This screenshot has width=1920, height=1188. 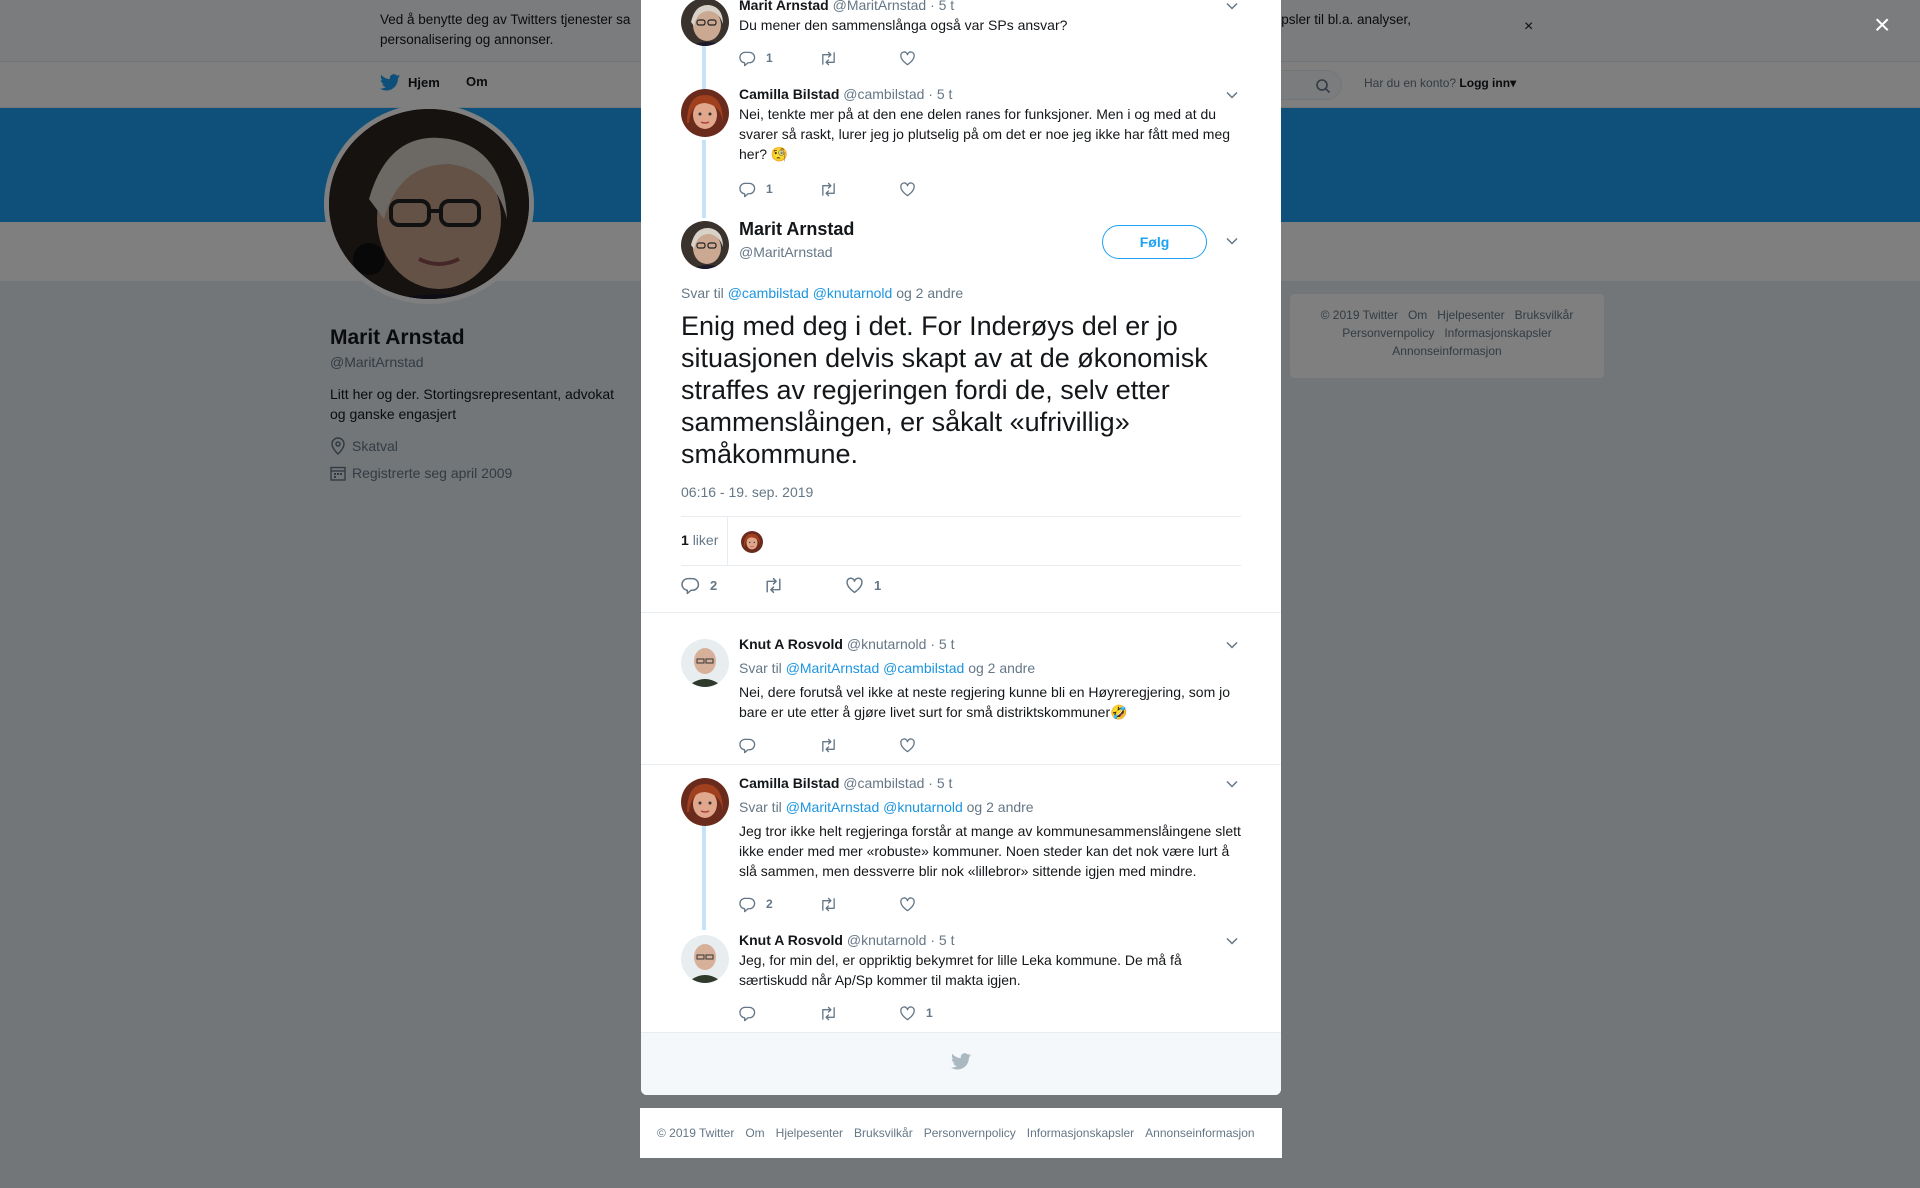 I want to click on author-name: Marit Arnstad, so click(x=784, y=6).